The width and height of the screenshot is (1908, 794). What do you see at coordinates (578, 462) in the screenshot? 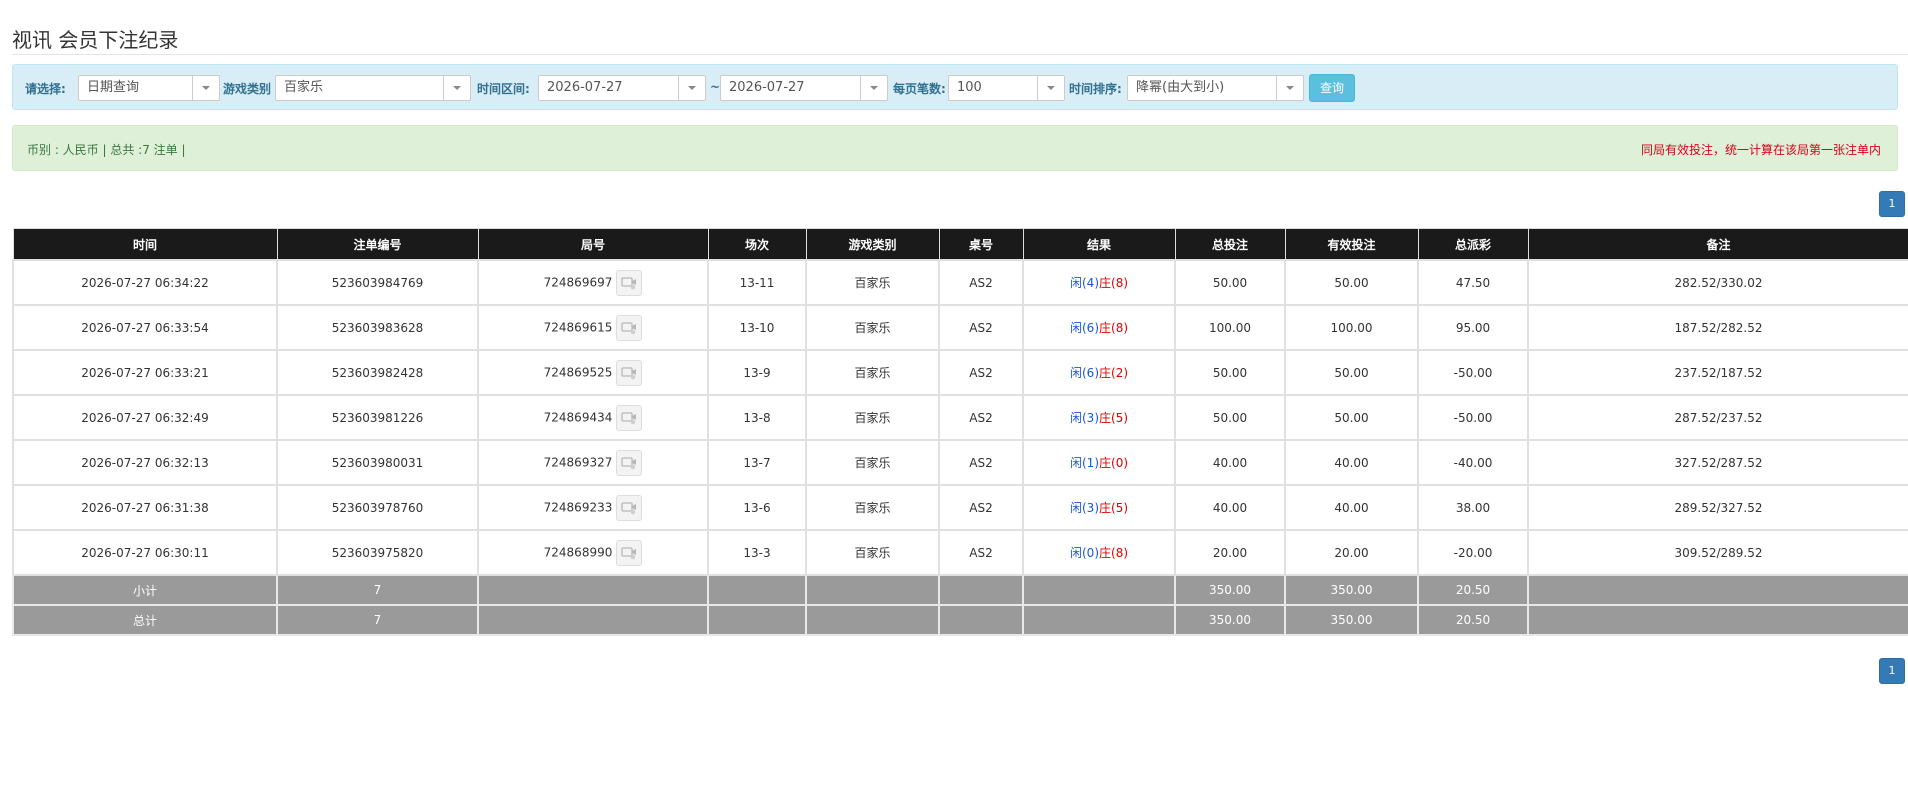
I see `round-number: 724869327` at bounding box center [578, 462].